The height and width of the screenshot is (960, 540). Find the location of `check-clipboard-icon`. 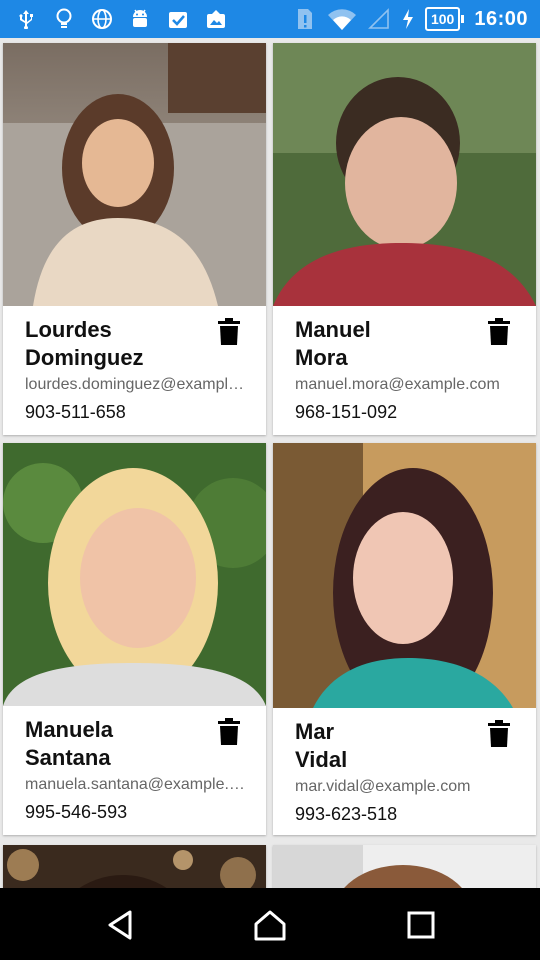

check-clipboard-icon is located at coordinates (178, 19).